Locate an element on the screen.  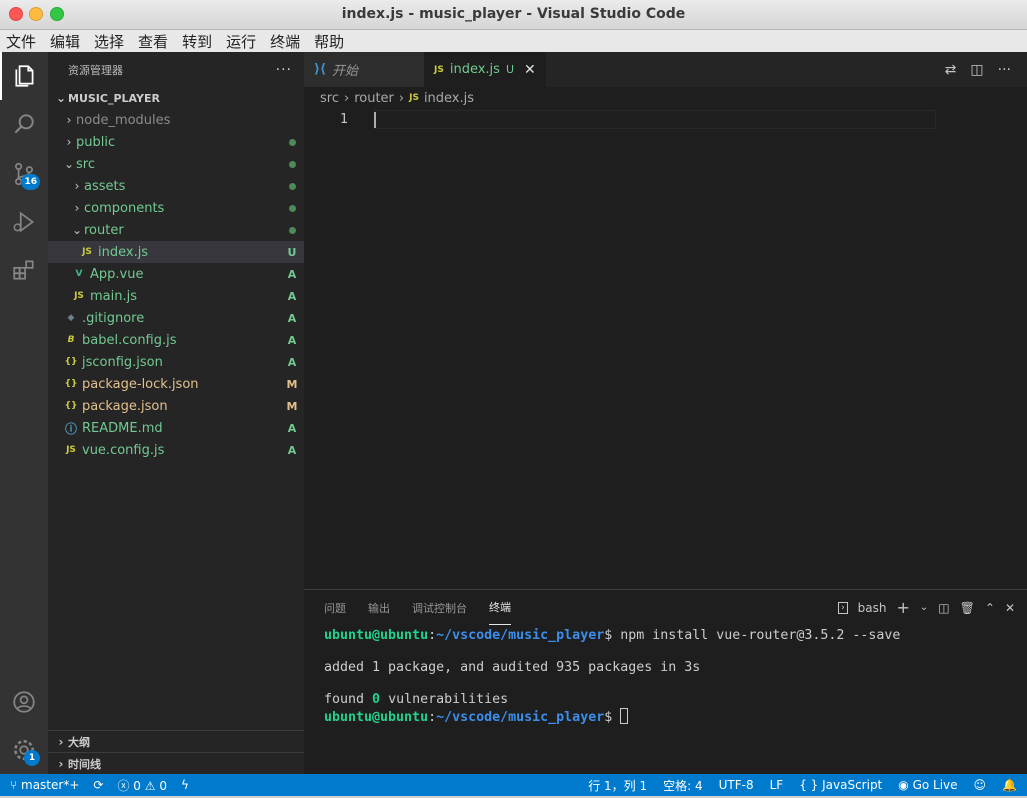
outline-label: 大纲 is located at coordinates (79, 742).